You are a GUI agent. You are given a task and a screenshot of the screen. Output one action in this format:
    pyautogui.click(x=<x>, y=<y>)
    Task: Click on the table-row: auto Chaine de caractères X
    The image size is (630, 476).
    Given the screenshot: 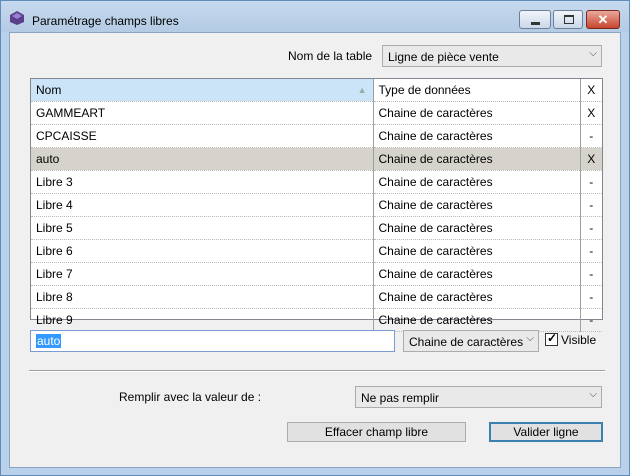 What is the action you would take?
    pyautogui.click(x=316, y=159)
    